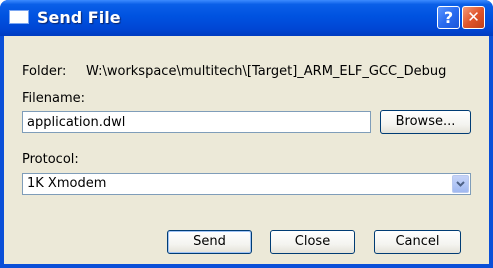 The image size is (493, 268). Describe the element at coordinates (50, 159) in the screenshot. I see `protocol-label: Protocol:` at that location.